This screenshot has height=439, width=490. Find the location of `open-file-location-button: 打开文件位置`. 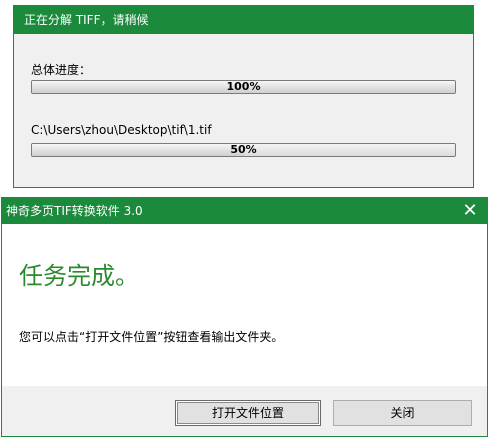

open-file-location-button: 打开文件位置 is located at coordinates (248, 413).